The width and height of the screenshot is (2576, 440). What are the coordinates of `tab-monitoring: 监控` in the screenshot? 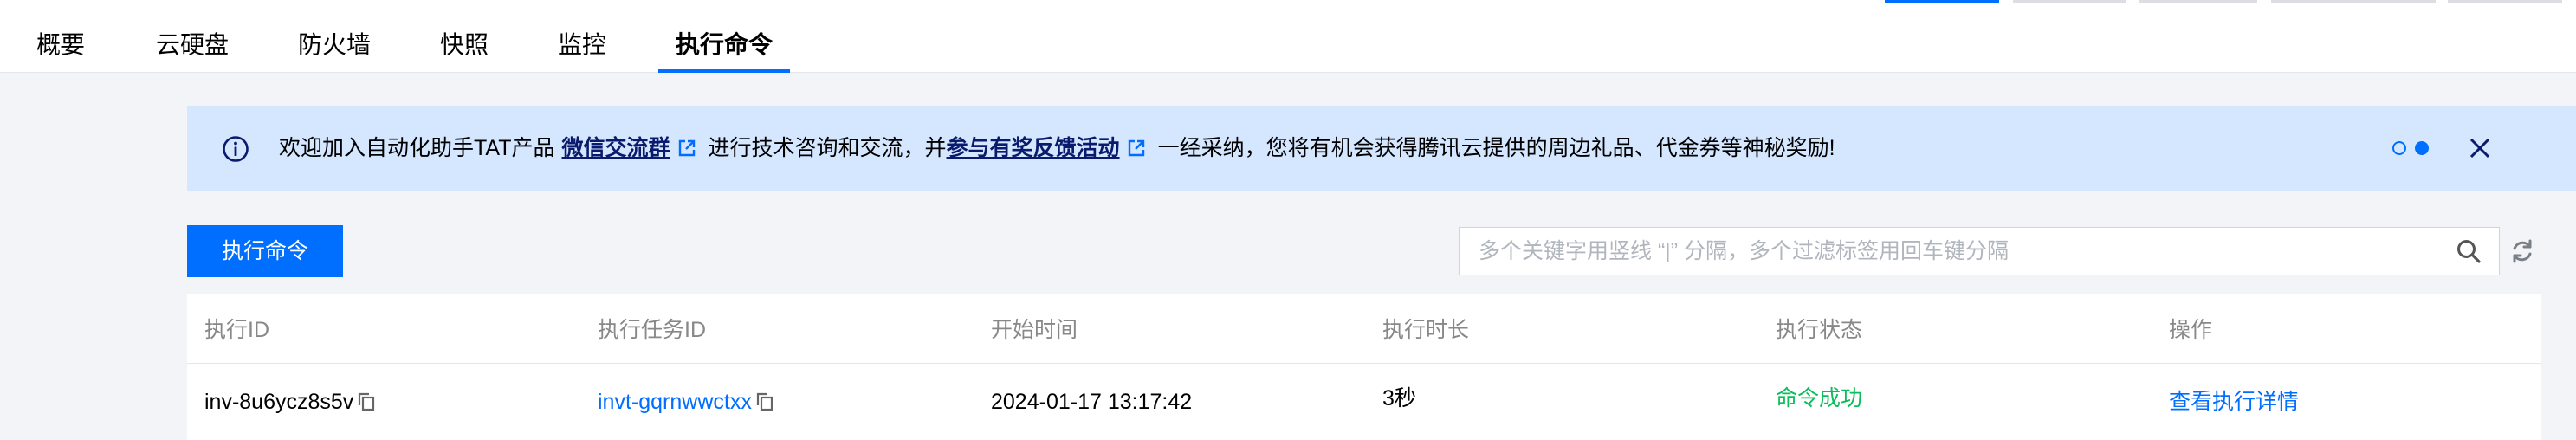 It's located at (582, 50).